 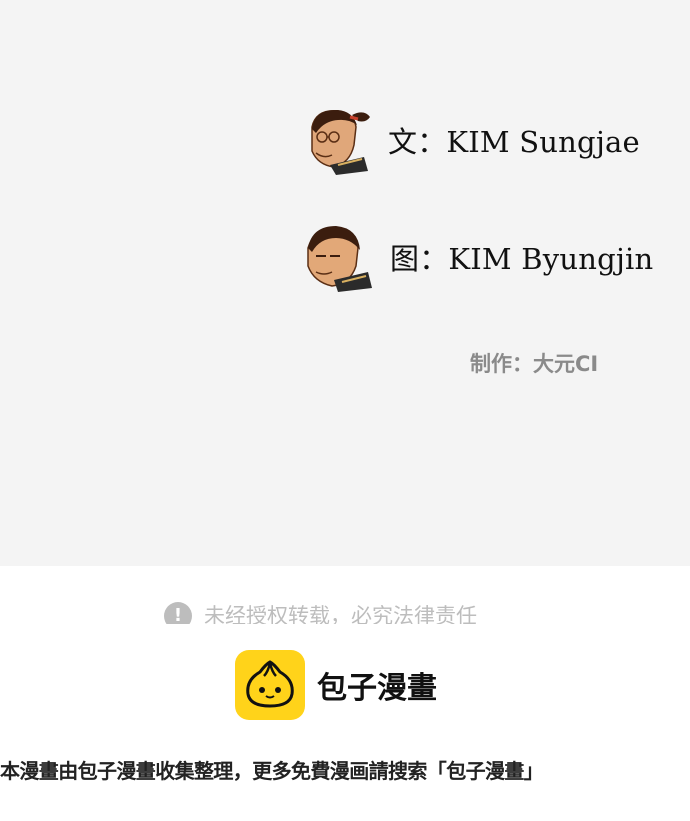 What do you see at coordinates (270, 685) in the screenshot?
I see `bun-logo-icon` at bounding box center [270, 685].